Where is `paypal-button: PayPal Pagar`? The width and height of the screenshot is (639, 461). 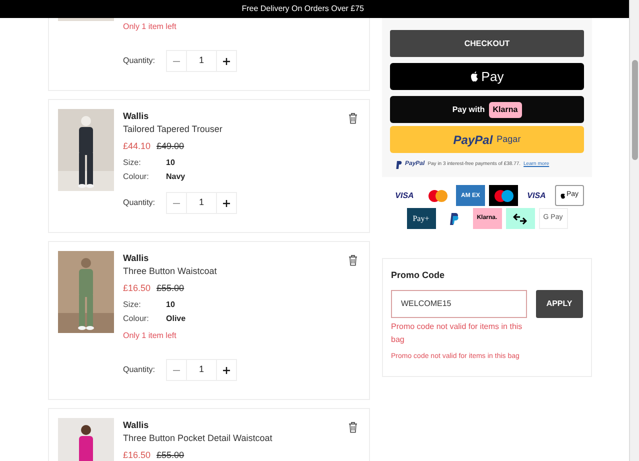 paypal-button: PayPal Pagar is located at coordinates (487, 139).